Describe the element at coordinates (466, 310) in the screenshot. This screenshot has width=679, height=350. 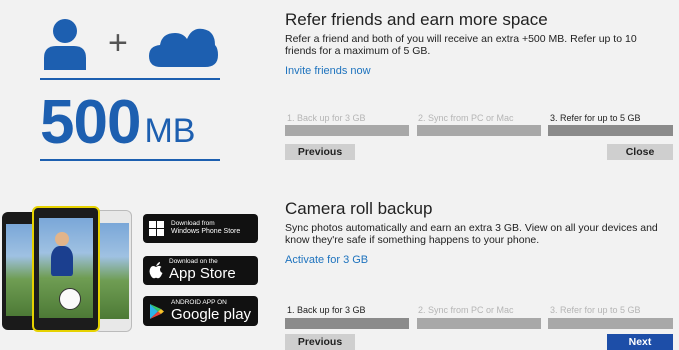
I see `camera-step-2-label: 2. Sync from PC or Mac` at that location.